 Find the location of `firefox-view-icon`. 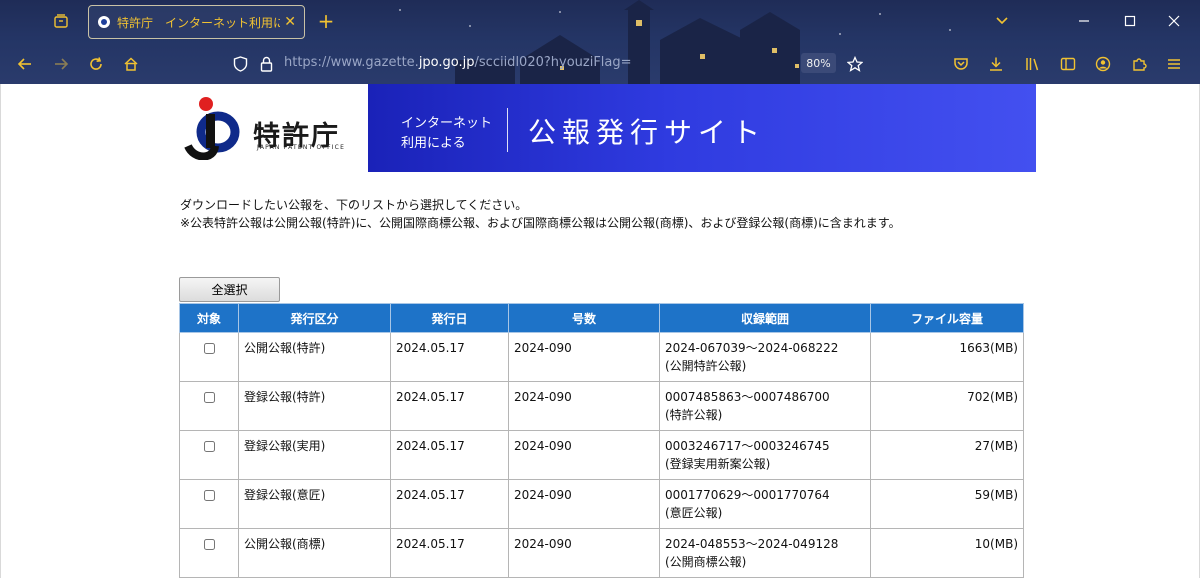

firefox-view-icon is located at coordinates (61, 21).